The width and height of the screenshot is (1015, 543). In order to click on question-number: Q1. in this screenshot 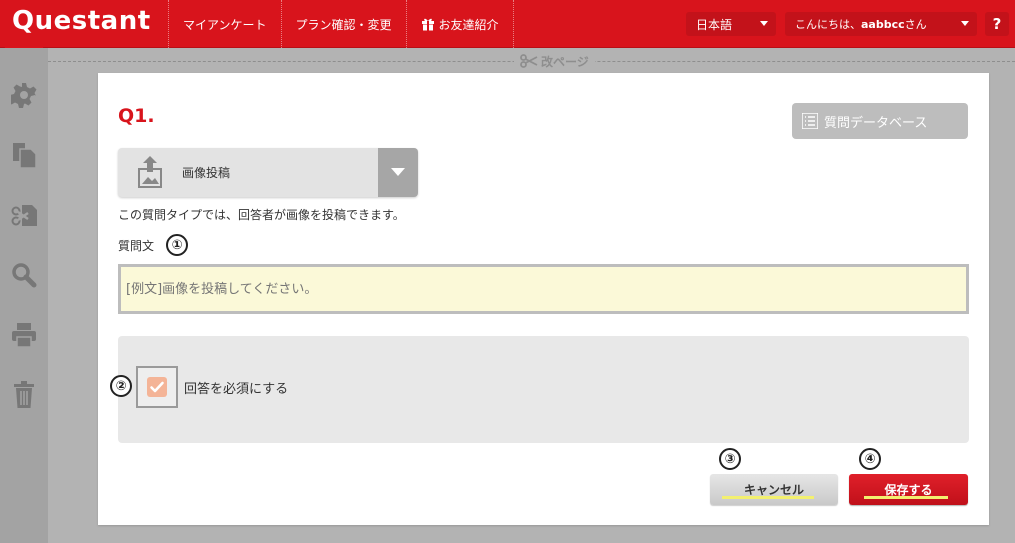, I will do `click(136, 116)`.